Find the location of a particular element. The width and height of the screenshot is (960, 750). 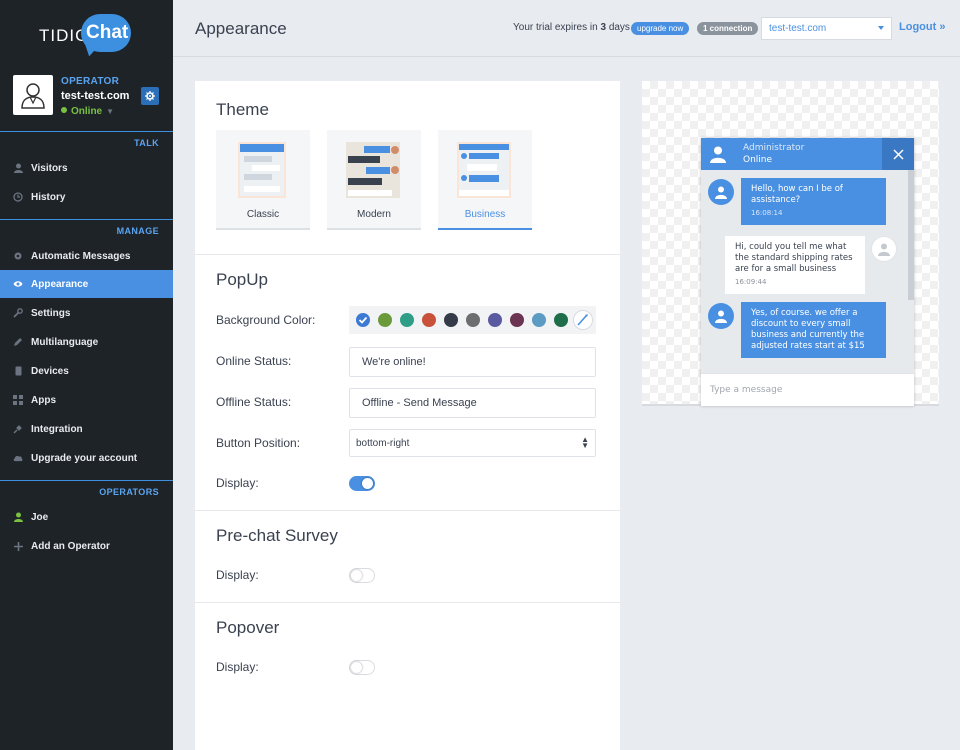

upgrade-now-button: upgrade now is located at coordinates (660, 28).